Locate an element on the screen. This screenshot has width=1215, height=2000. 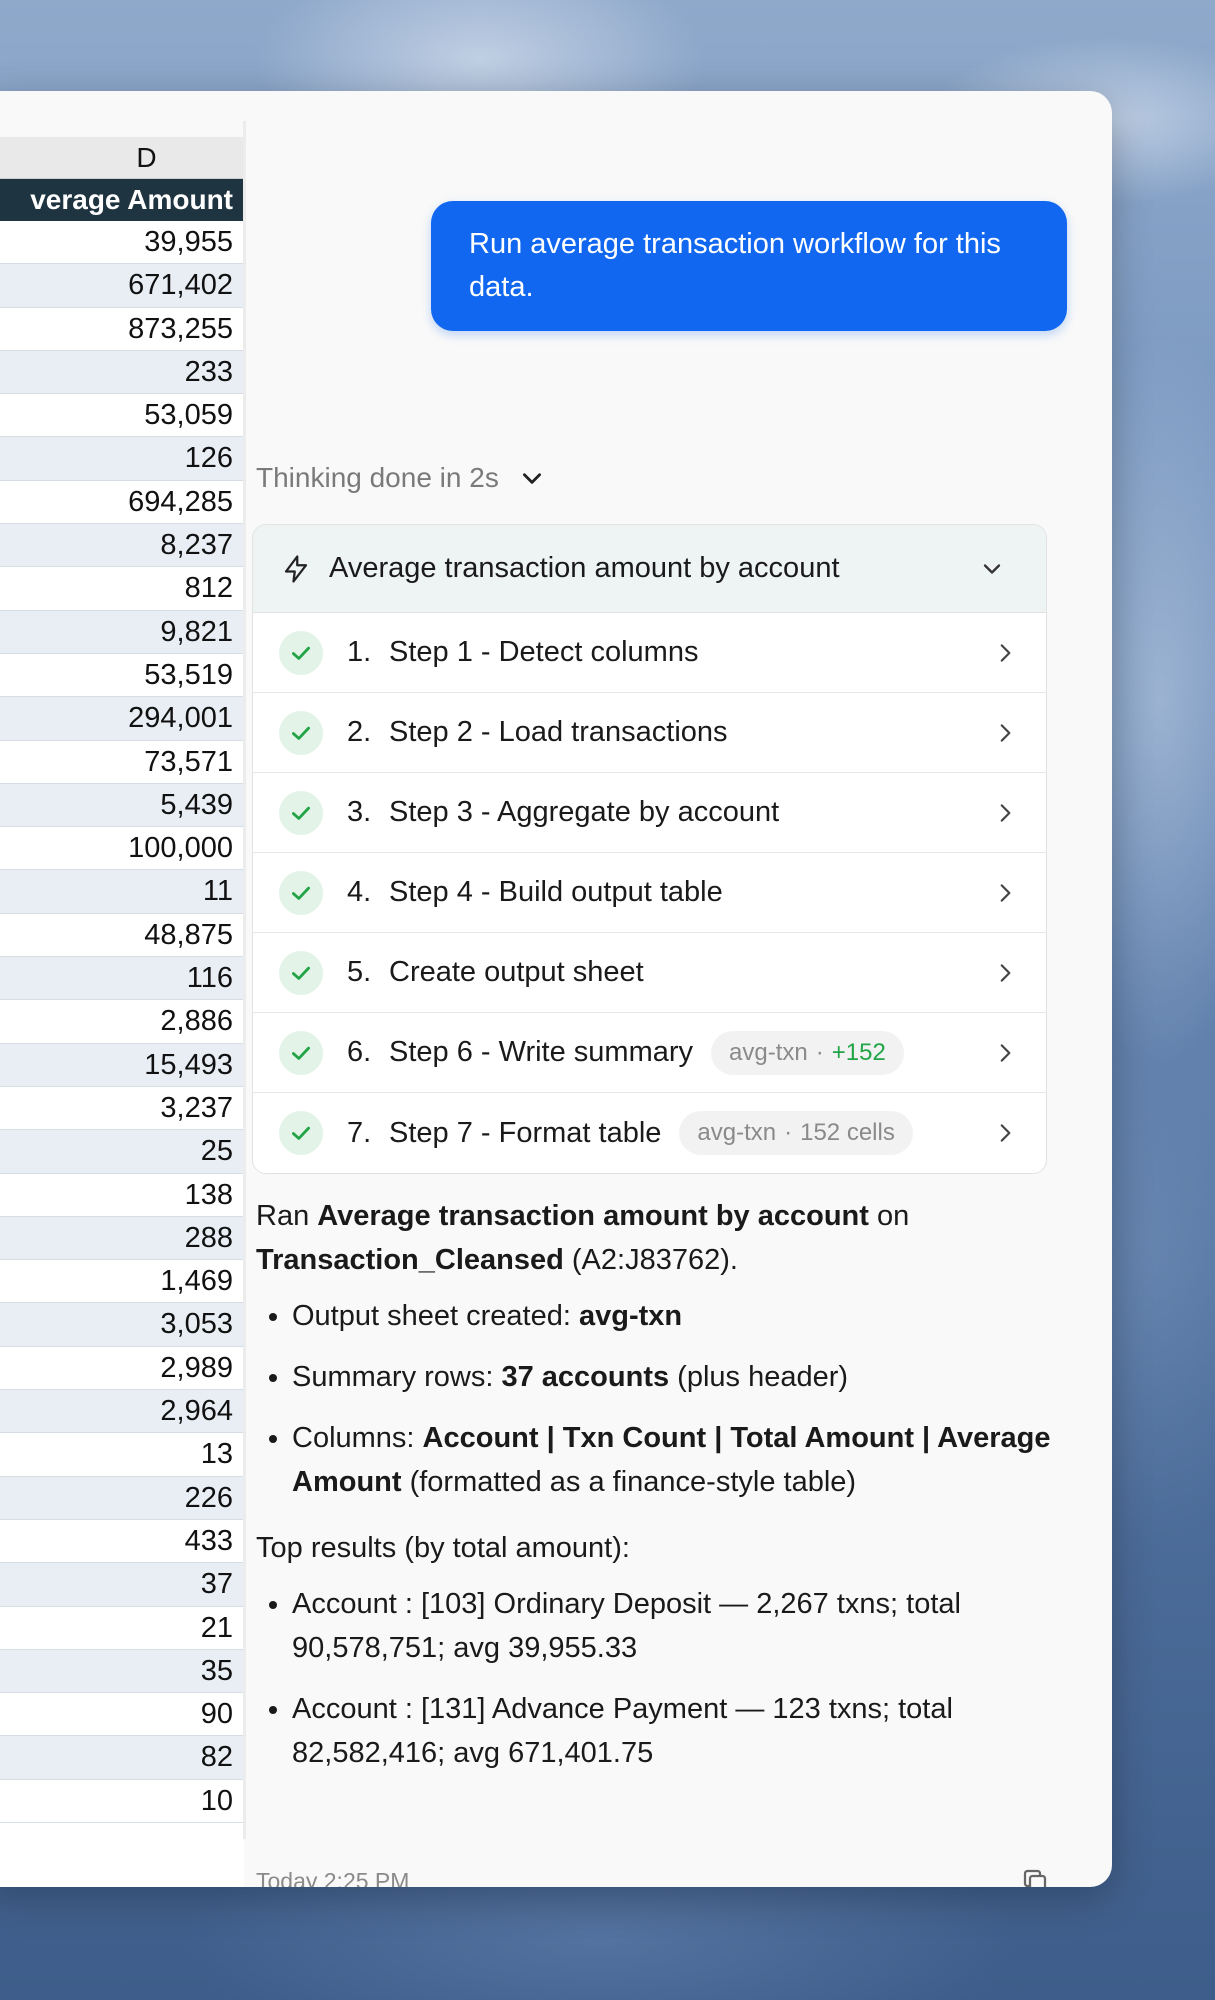
table-cell: 82 is located at coordinates (121, 1758).